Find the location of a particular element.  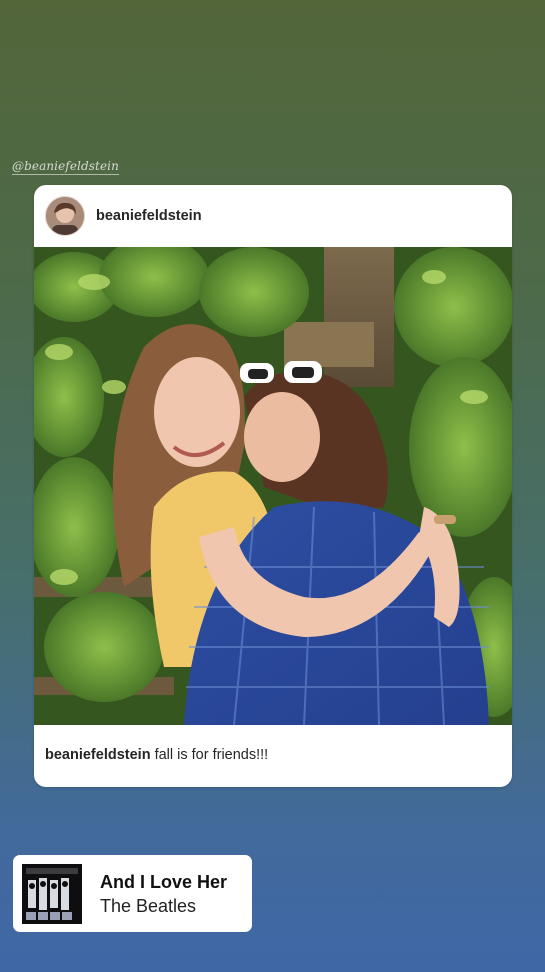

music-sticker: And I Love Her The Beatles is located at coordinates (132, 893).